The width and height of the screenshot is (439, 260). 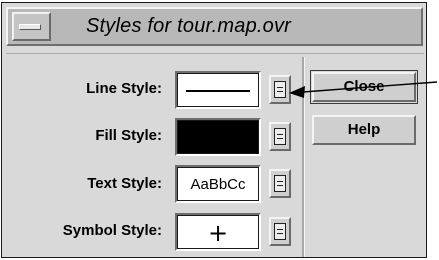 What do you see at coordinates (128, 135) in the screenshot?
I see `fill-style-label: Fill Style:` at bounding box center [128, 135].